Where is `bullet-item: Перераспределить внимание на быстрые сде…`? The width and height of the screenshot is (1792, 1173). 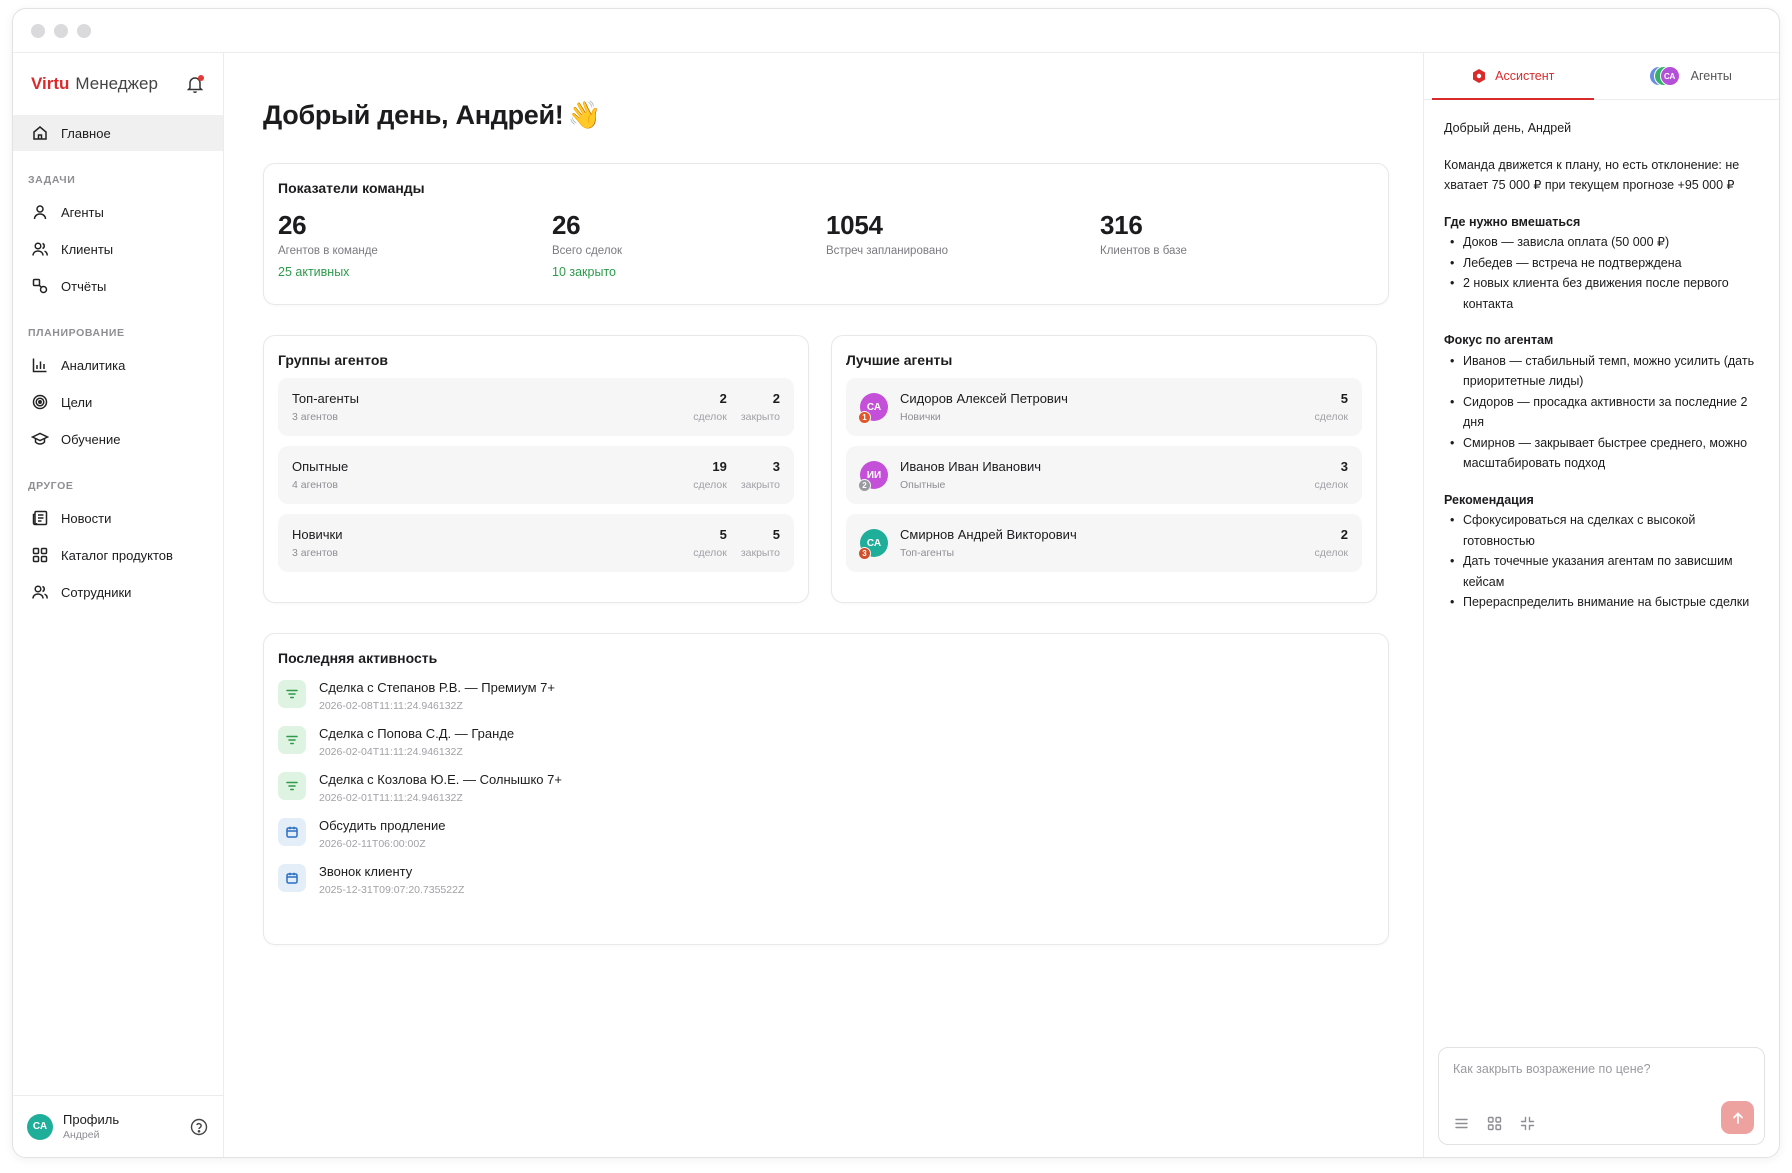 bullet-item: Перераспределить внимание на быстрые сде… is located at coordinates (1601, 602).